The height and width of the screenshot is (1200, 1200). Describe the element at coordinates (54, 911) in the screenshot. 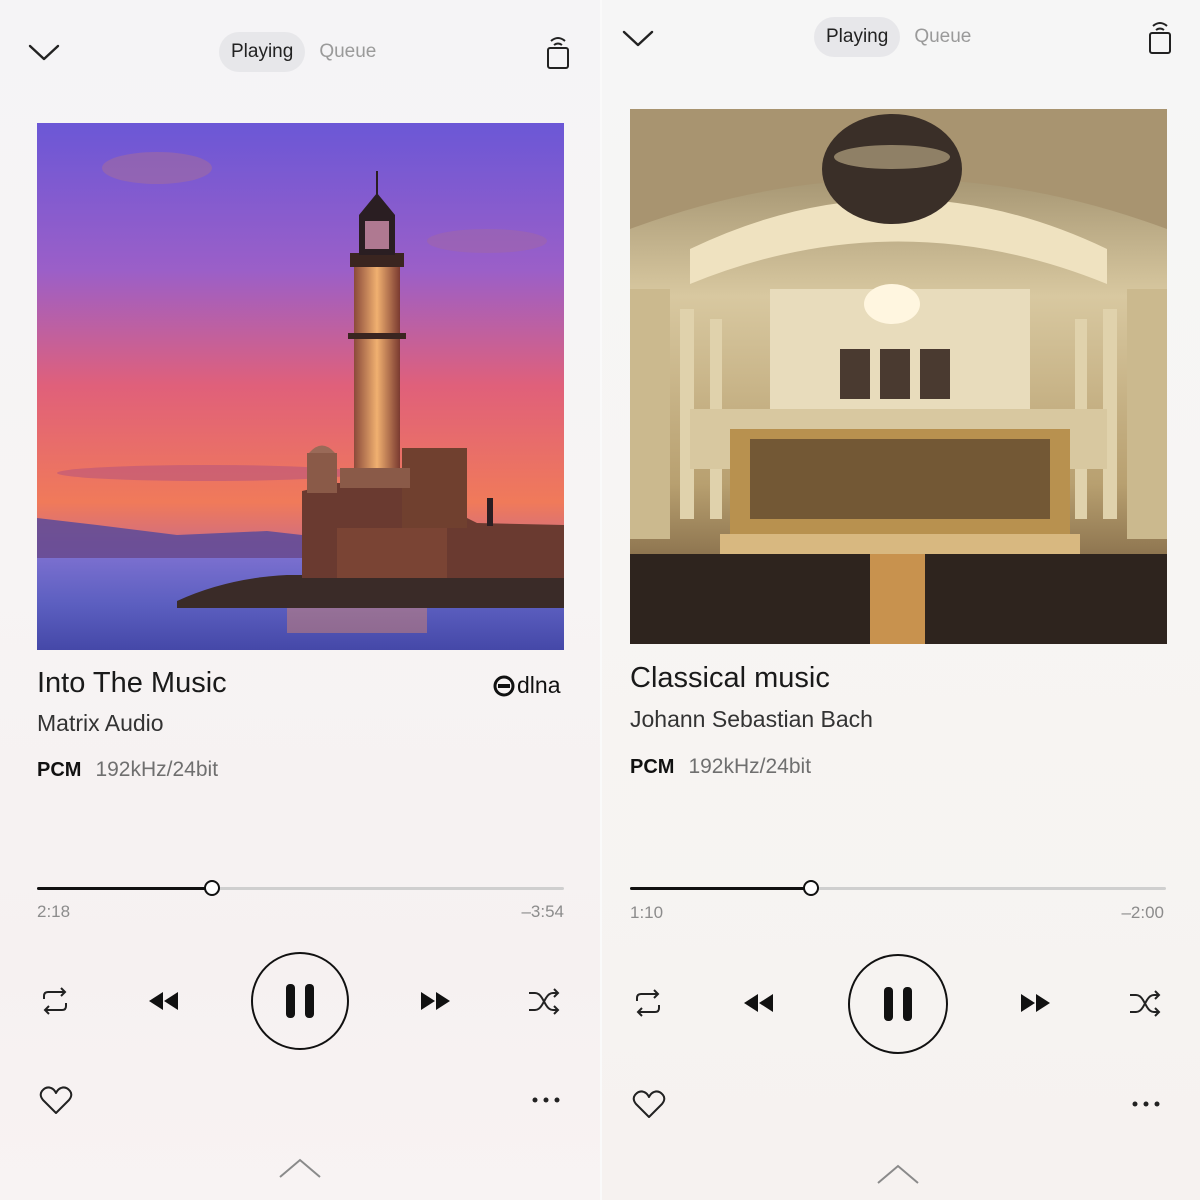

I see `elapsed-time: 2:18` at that location.